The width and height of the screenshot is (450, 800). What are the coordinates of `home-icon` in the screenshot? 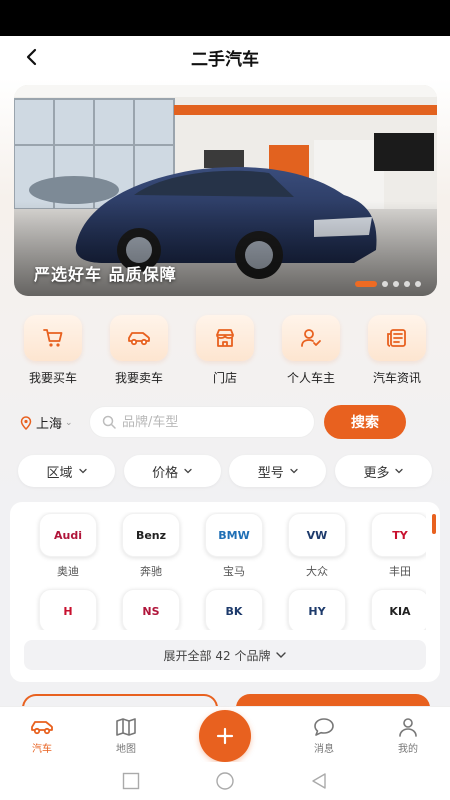 It's located at (225, 781).